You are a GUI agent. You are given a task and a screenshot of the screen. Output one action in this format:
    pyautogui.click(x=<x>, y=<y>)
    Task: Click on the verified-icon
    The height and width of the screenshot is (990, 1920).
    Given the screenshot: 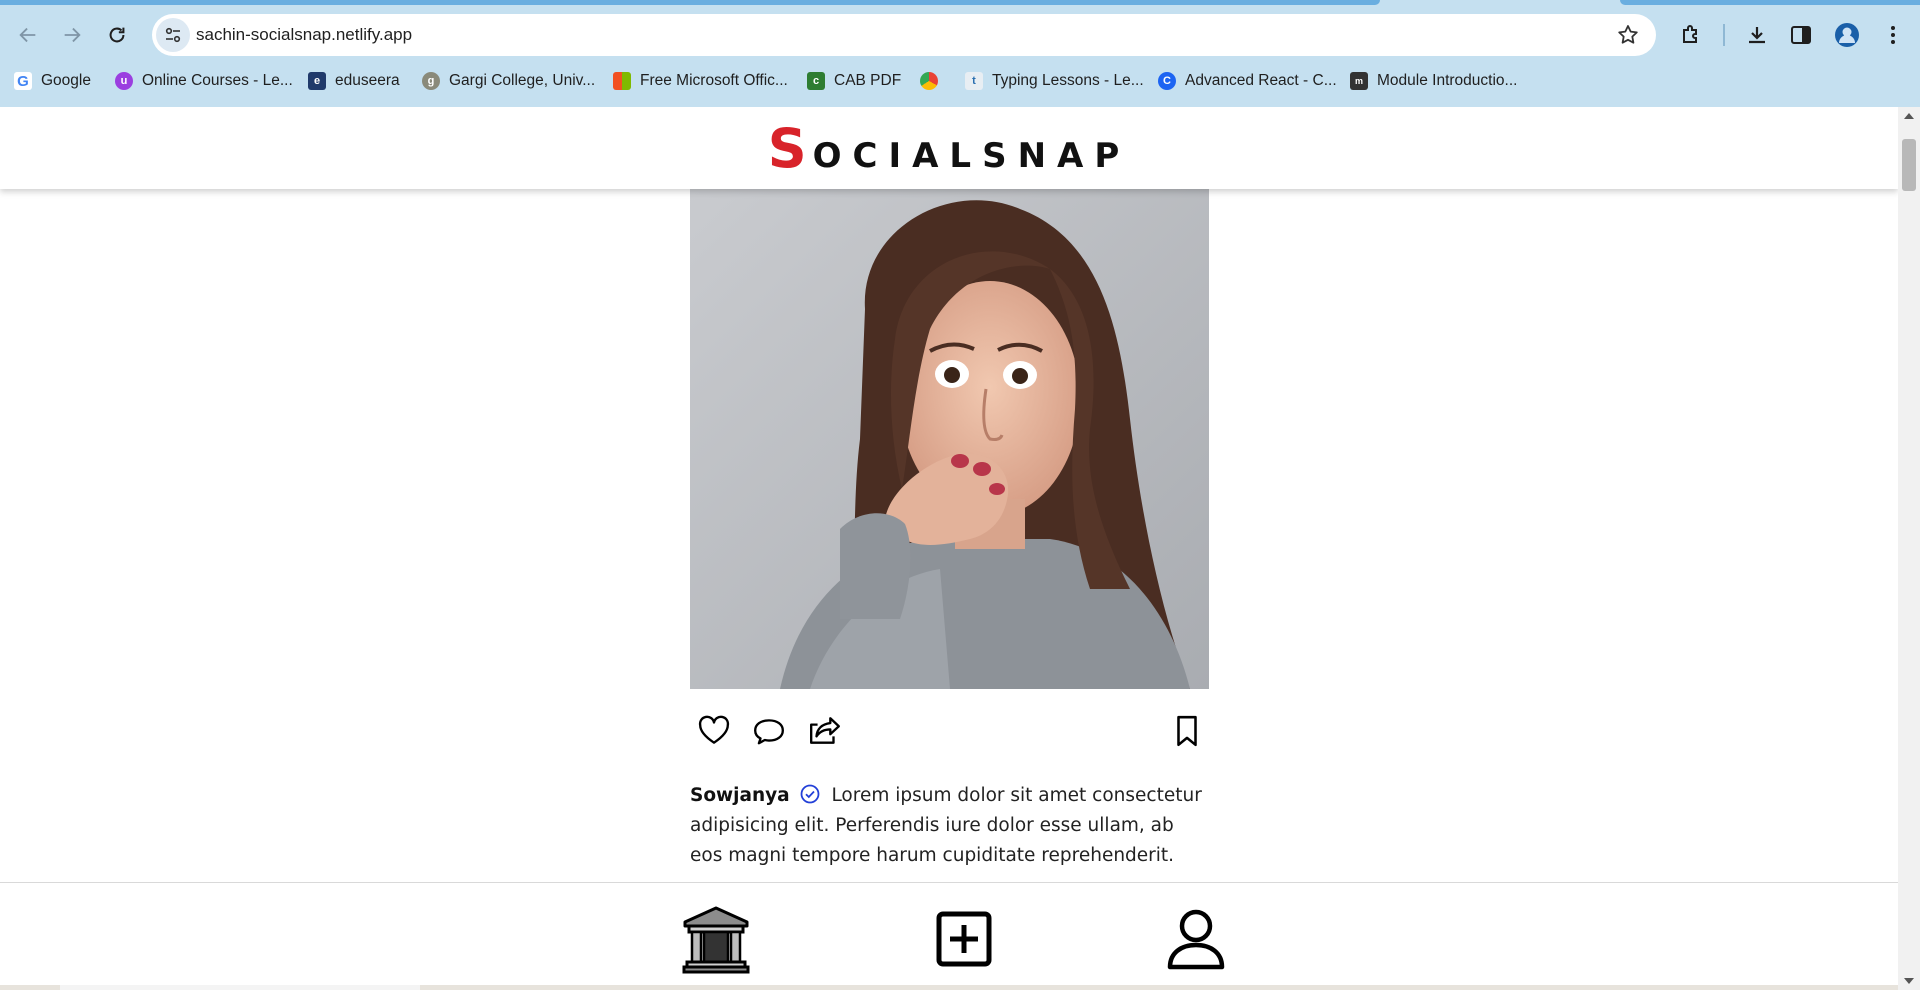 What is the action you would take?
    pyautogui.click(x=809, y=794)
    